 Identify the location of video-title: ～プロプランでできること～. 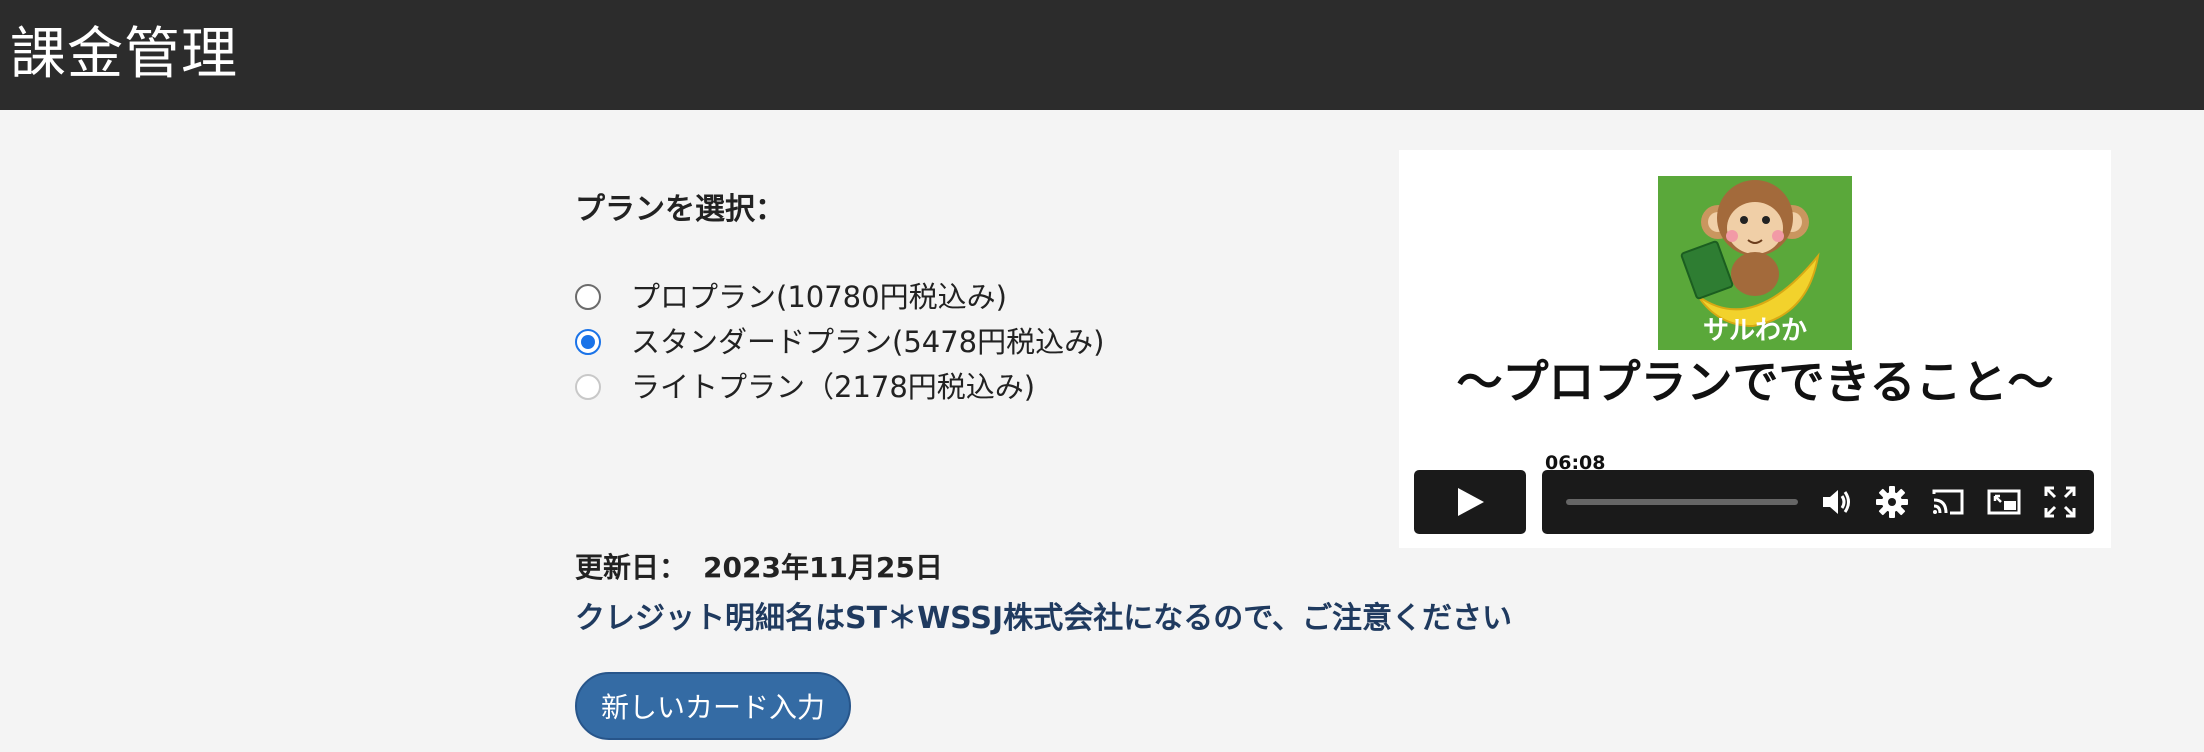
(1755, 382).